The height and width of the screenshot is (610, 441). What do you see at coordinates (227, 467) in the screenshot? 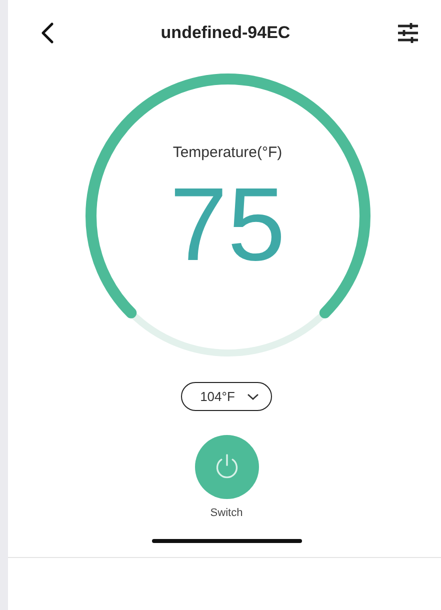
I see `power-icon` at bounding box center [227, 467].